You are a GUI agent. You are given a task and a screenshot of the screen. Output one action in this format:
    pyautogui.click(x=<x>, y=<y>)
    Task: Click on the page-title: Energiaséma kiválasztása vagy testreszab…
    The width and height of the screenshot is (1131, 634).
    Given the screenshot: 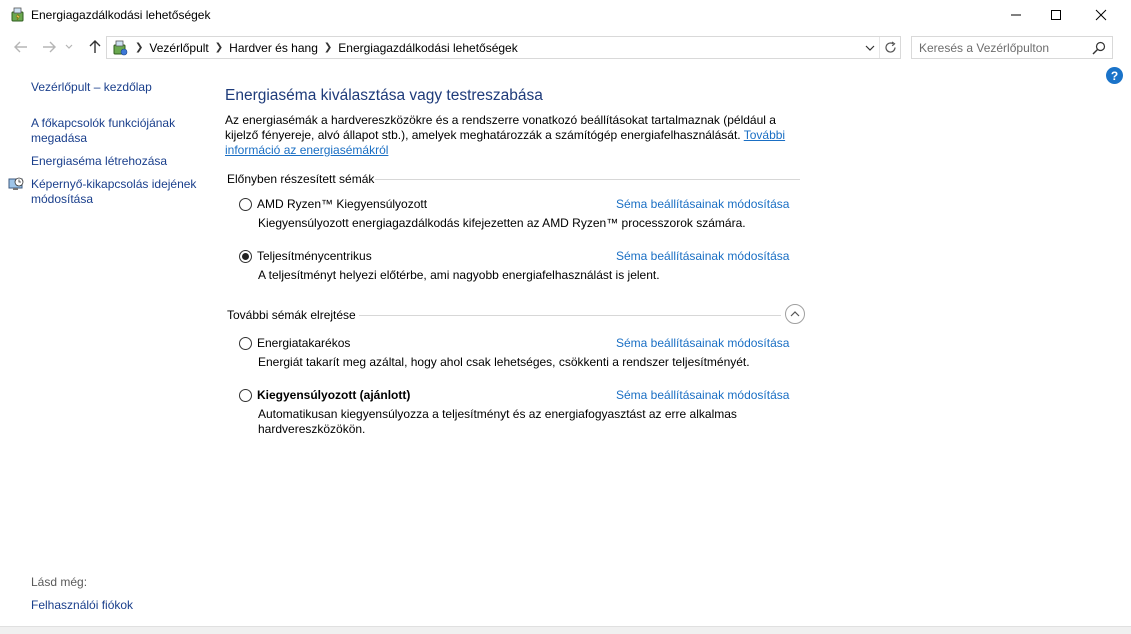 What is the action you would take?
    pyautogui.click(x=384, y=95)
    